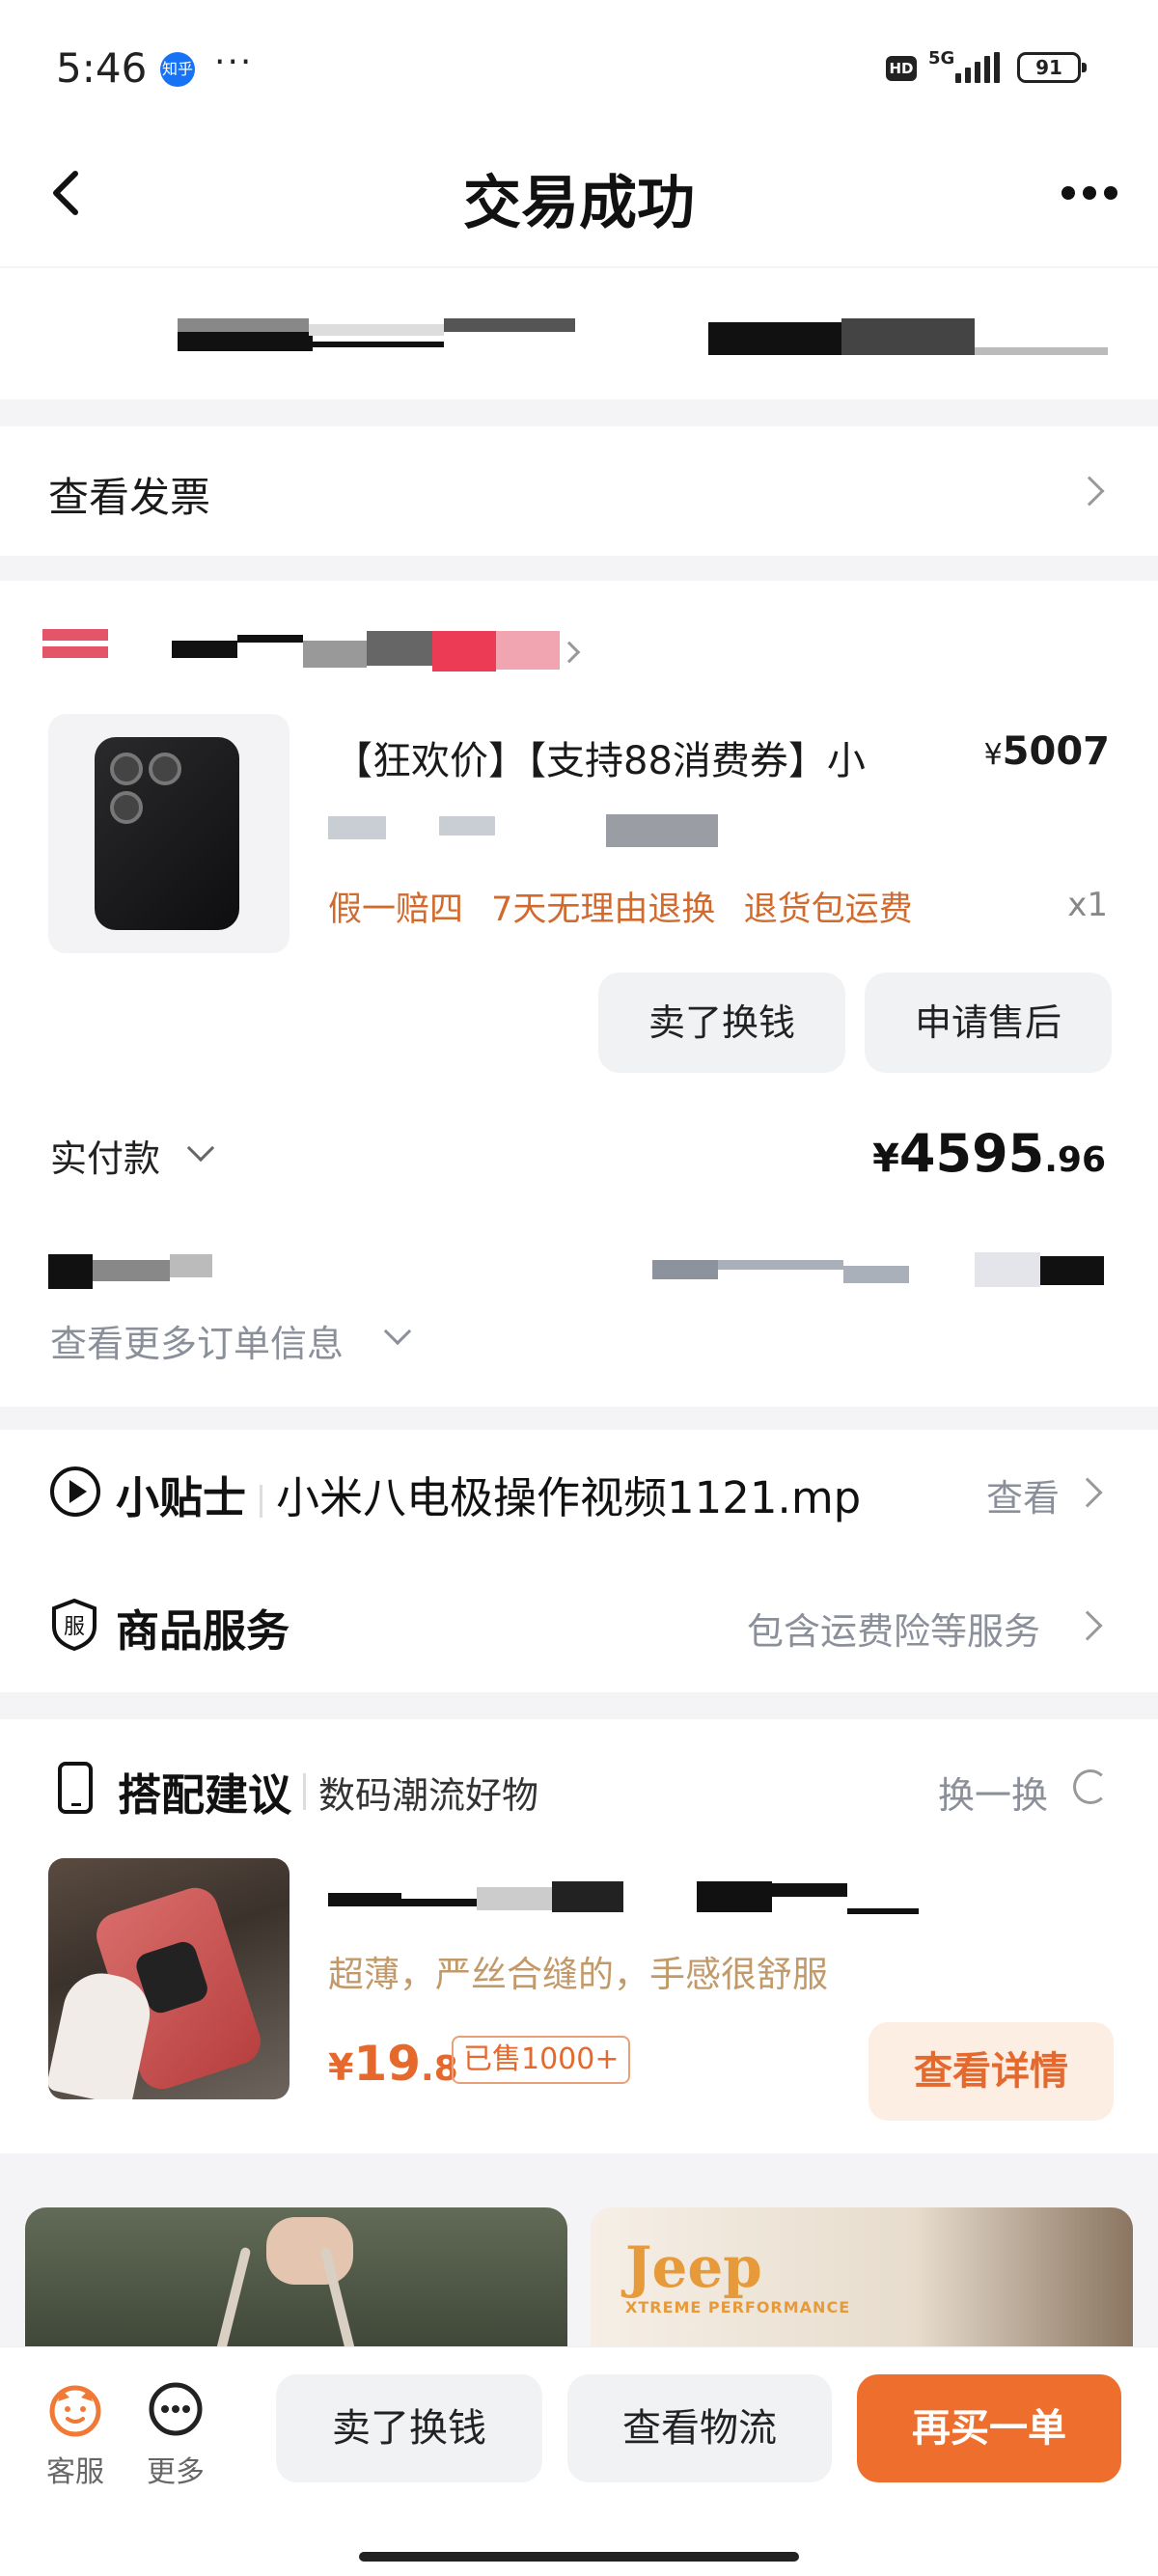 Image resolution: width=1158 pixels, height=2576 pixels. Describe the element at coordinates (428, 1795) in the screenshot. I see `suggestion-subtitle: 数码潮流好物` at that location.